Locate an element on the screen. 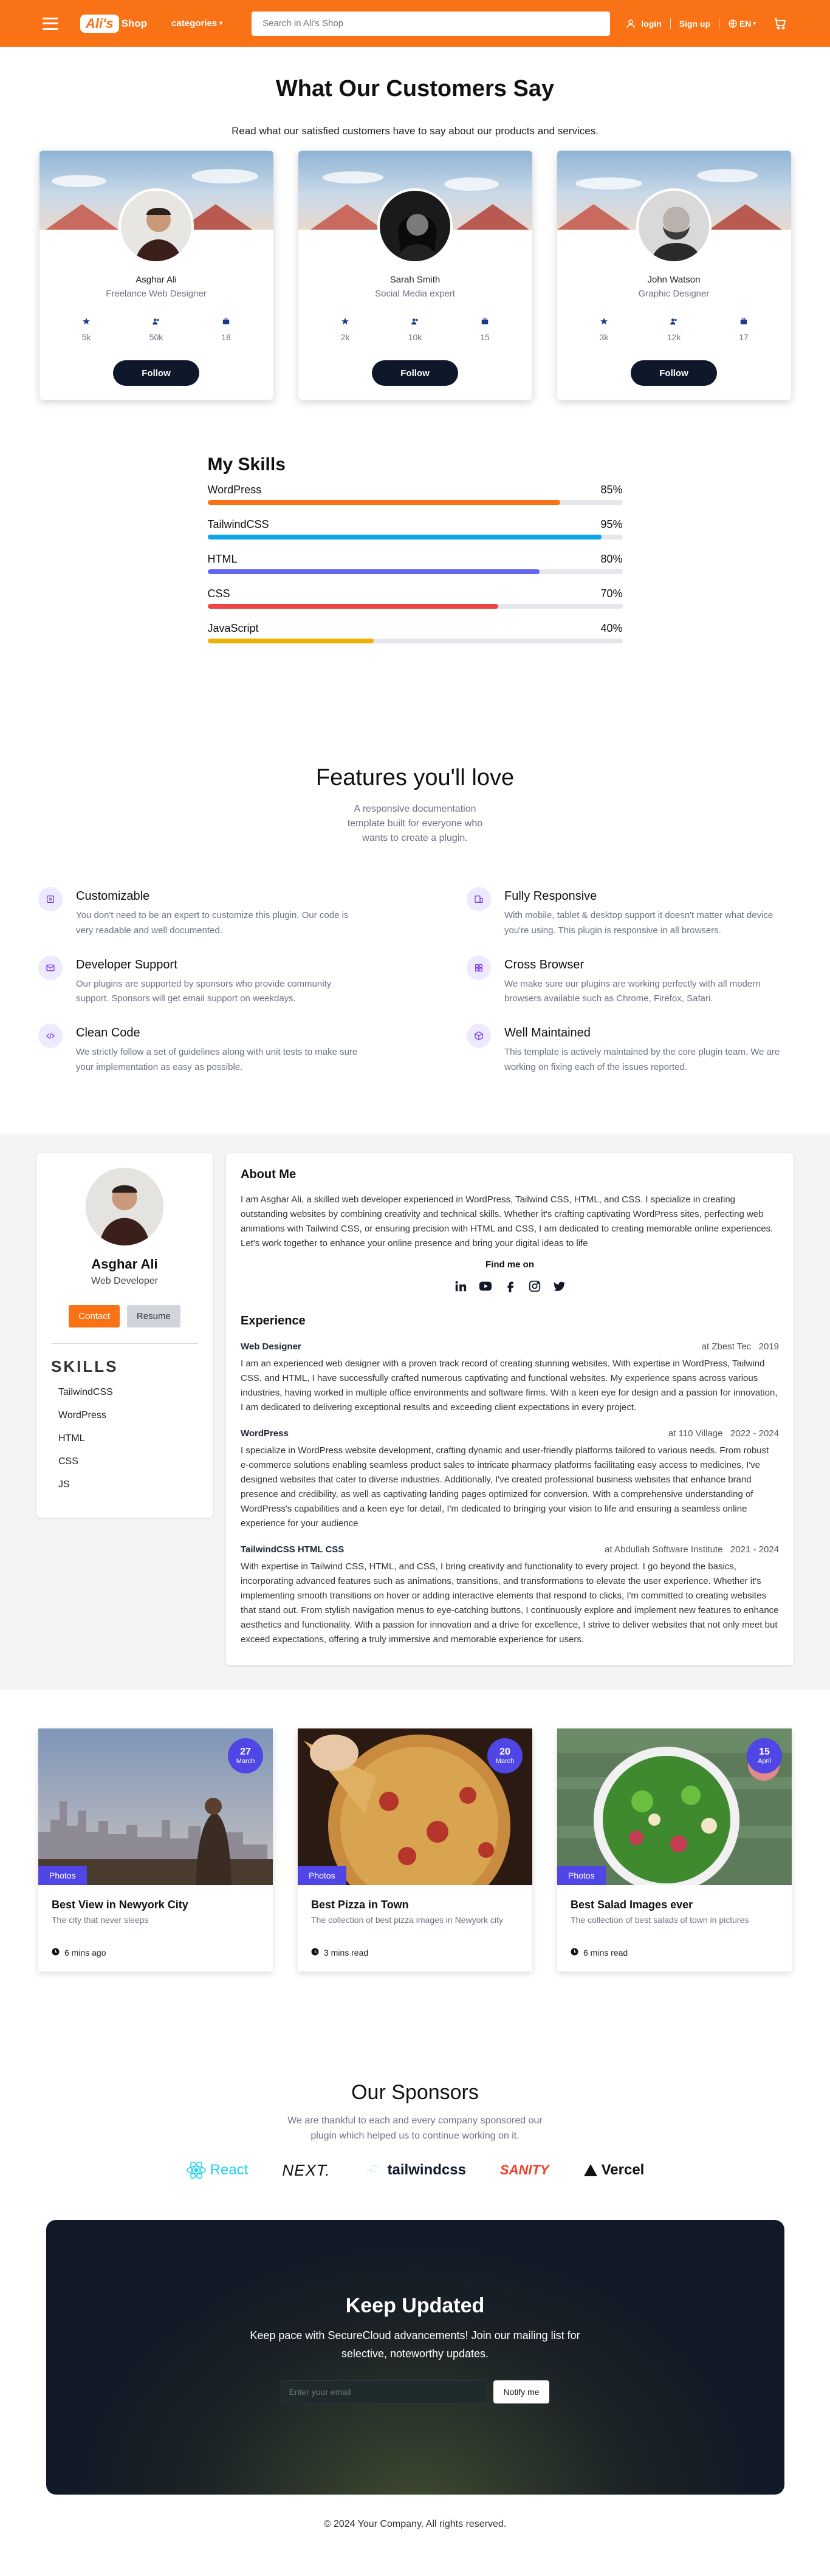 The width and height of the screenshot is (830, 2576). profile-avatar is located at coordinates (124, 1206).